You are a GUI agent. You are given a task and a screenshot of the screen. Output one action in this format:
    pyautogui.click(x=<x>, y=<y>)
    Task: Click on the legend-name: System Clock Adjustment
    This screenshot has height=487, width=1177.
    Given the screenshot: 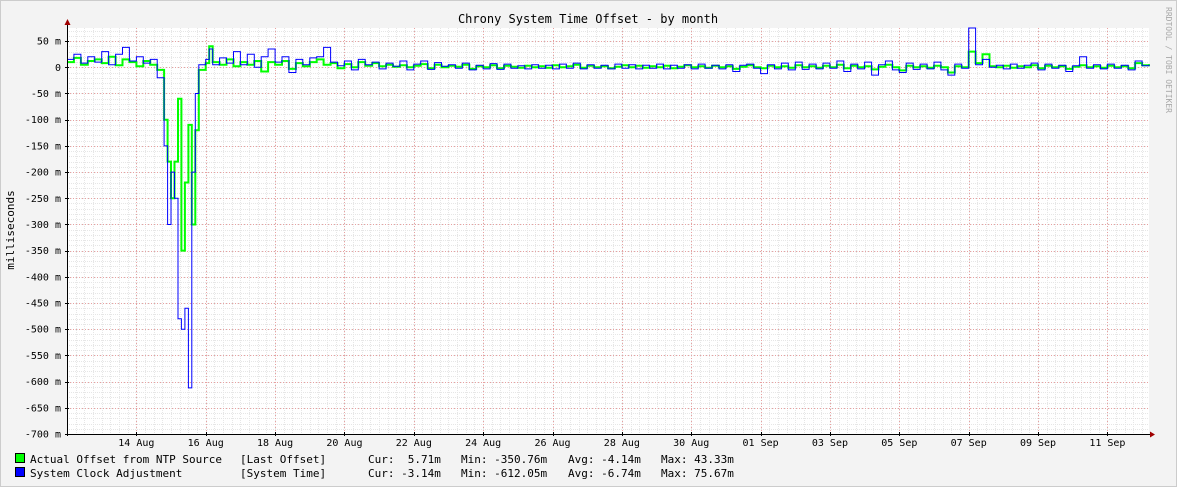 What is the action you would take?
    pyautogui.click(x=126, y=473)
    